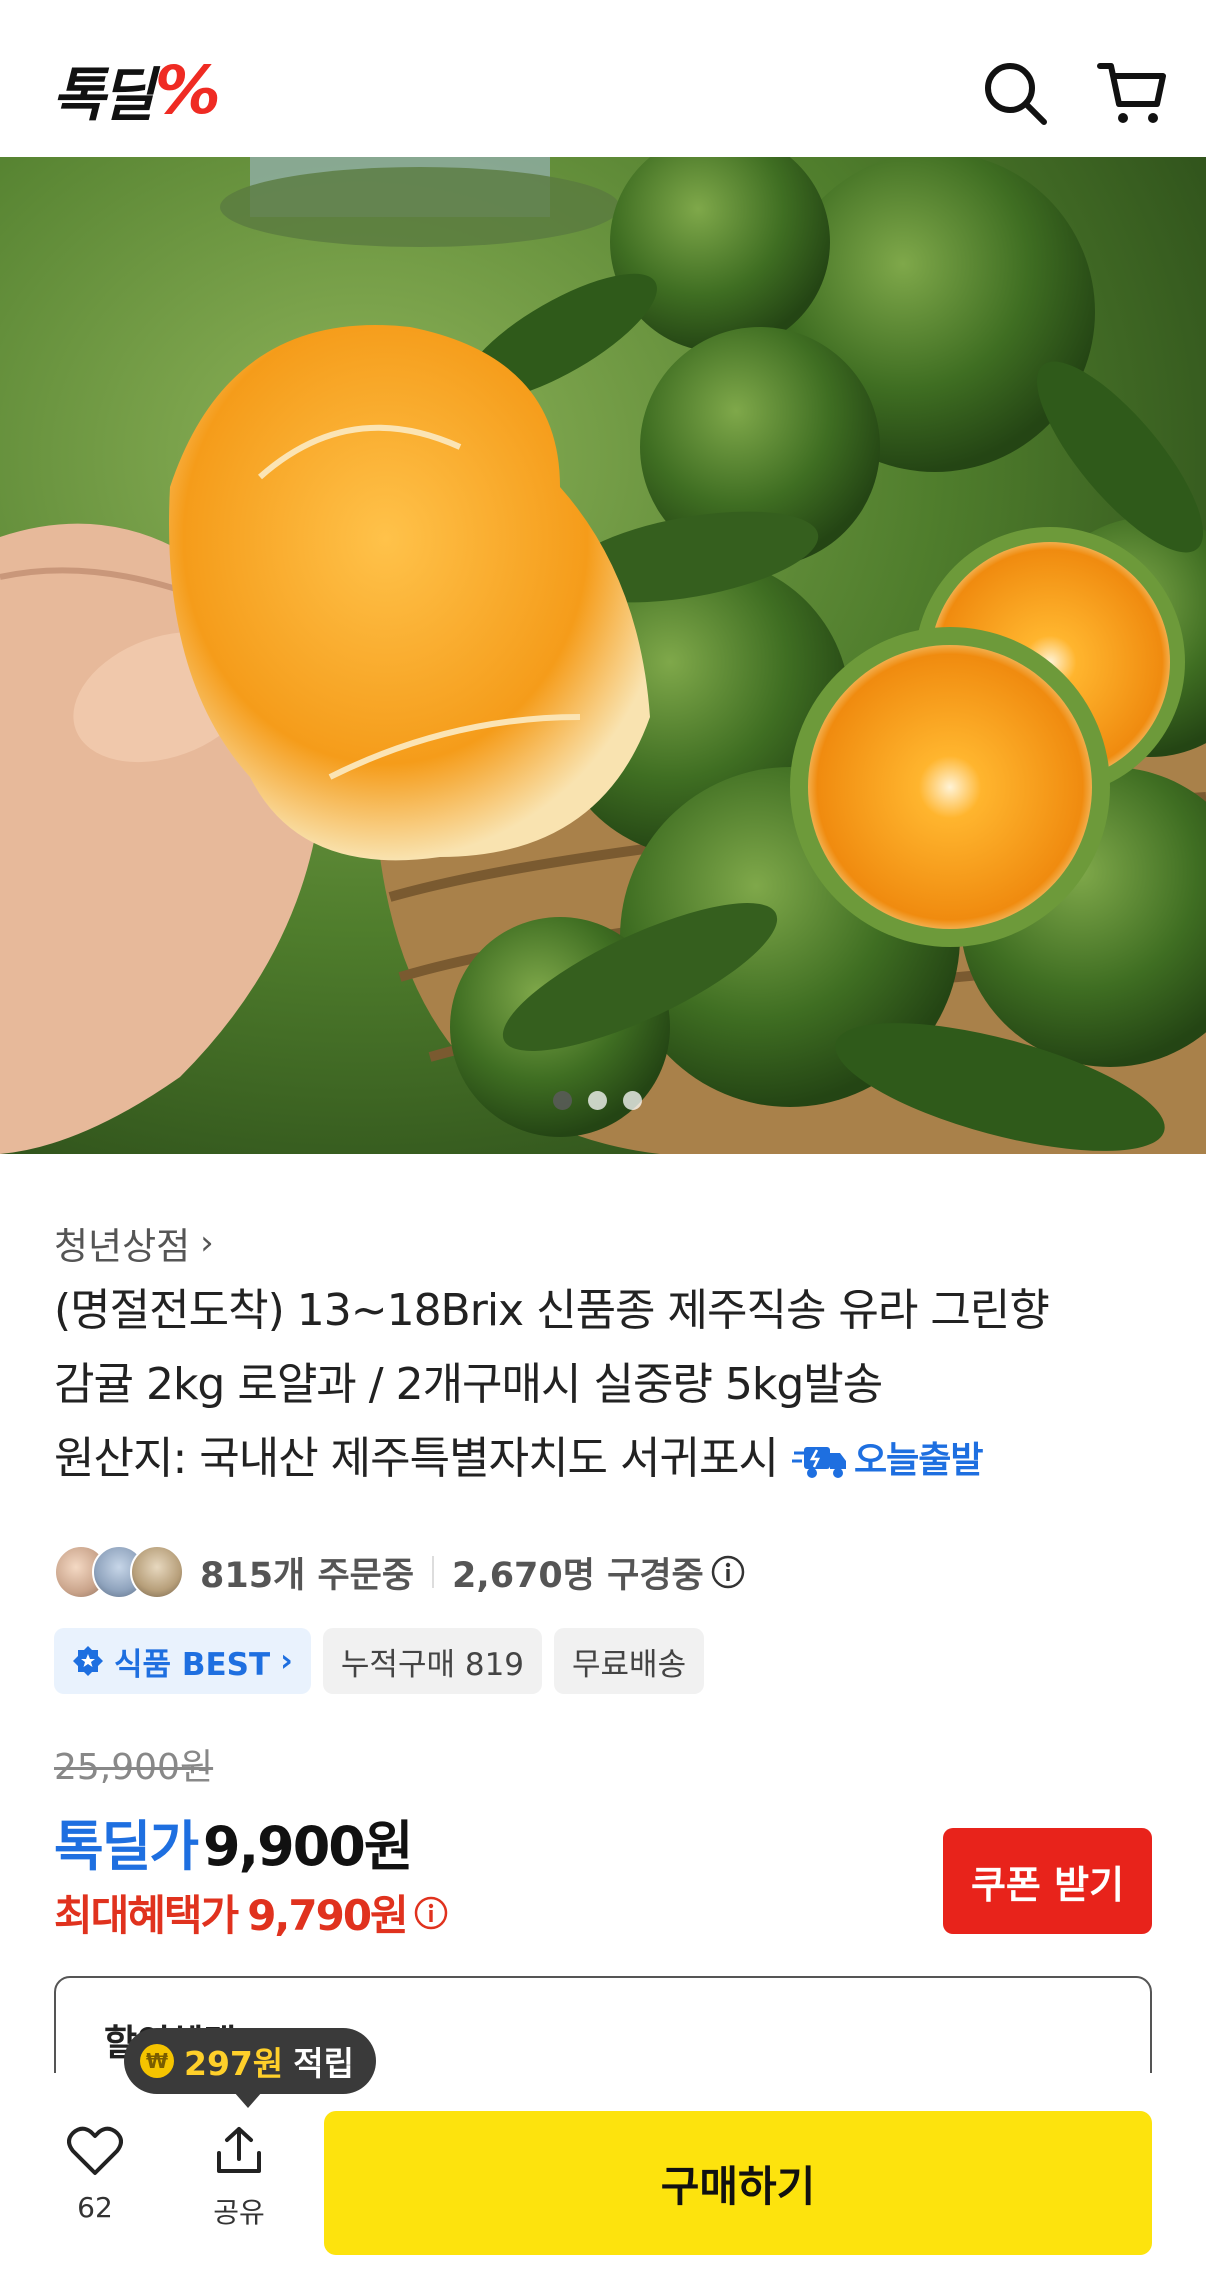 The height and width of the screenshot is (2293, 1206). I want to click on today-shipping-label: 오늘출발, so click(918, 1460).